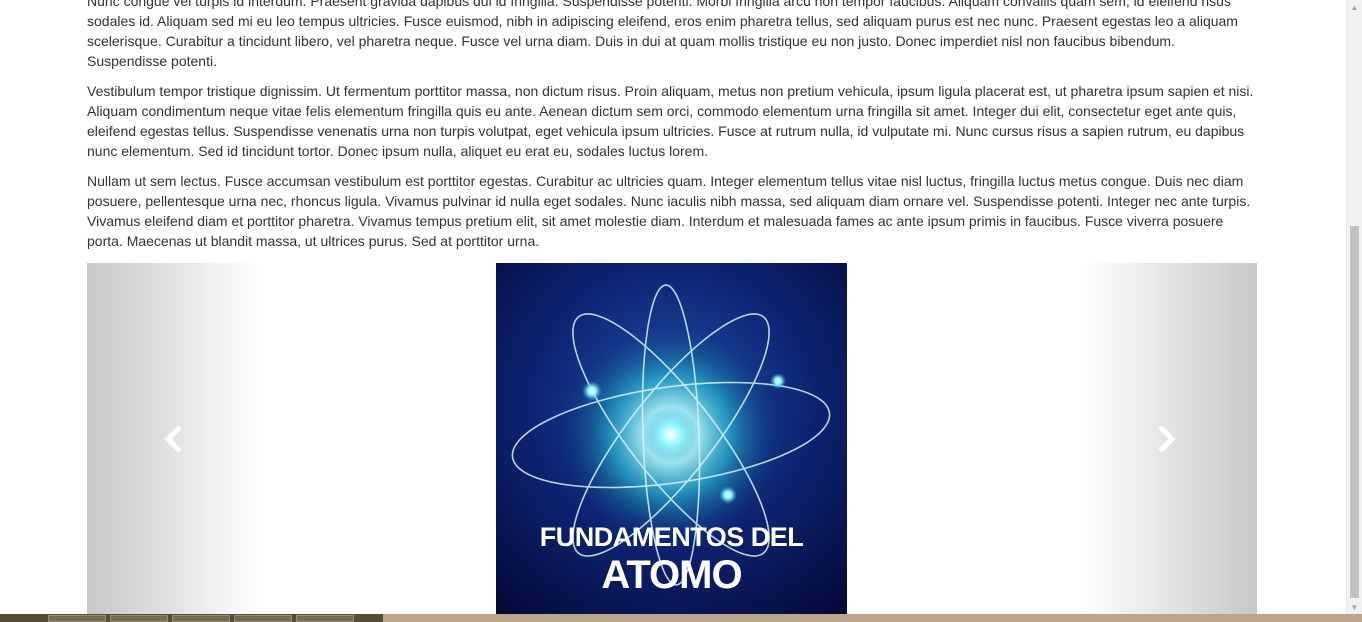 The height and width of the screenshot is (622, 1362). Describe the element at coordinates (1354, 607) in the screenshot. I see `scroll-down-arrow-icon: ▼` at that location.